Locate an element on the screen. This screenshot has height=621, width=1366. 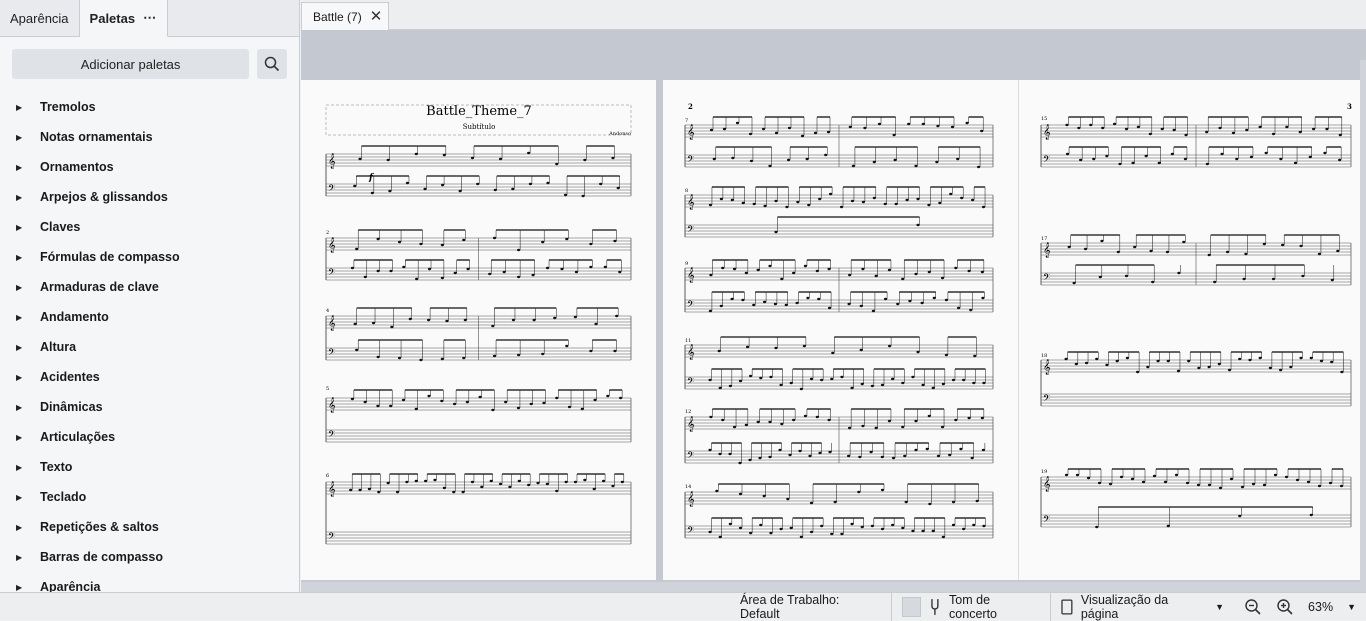
palette-item: ▶ Arpejos & glissandos is located at coordinates (149, 197).